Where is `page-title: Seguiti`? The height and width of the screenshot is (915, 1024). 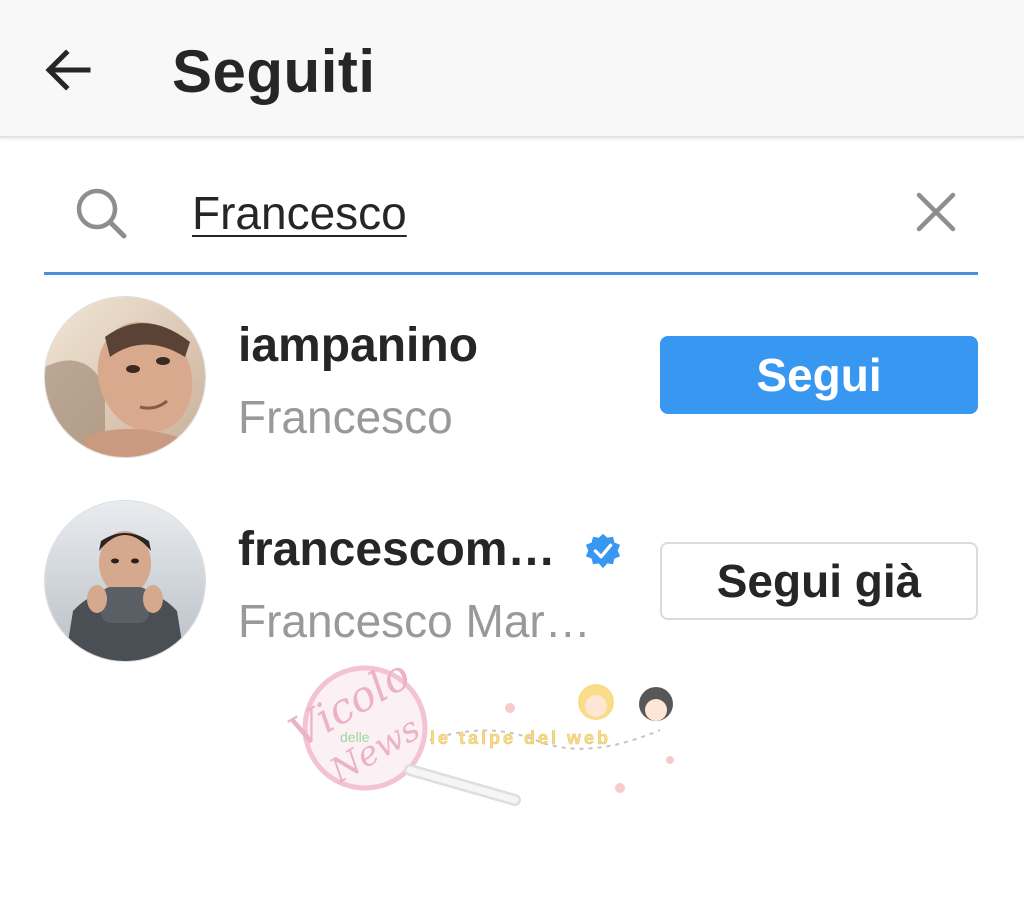
page-title: Seguiti is located at coordinates (274, 71).